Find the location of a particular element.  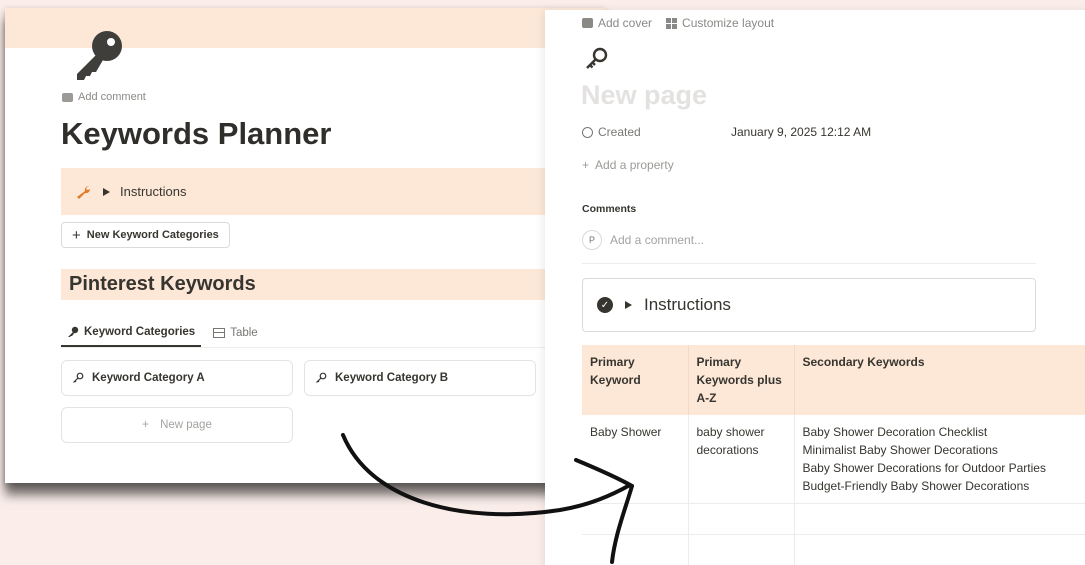

new-page-button: + New page is located at coordinates (177, 425).